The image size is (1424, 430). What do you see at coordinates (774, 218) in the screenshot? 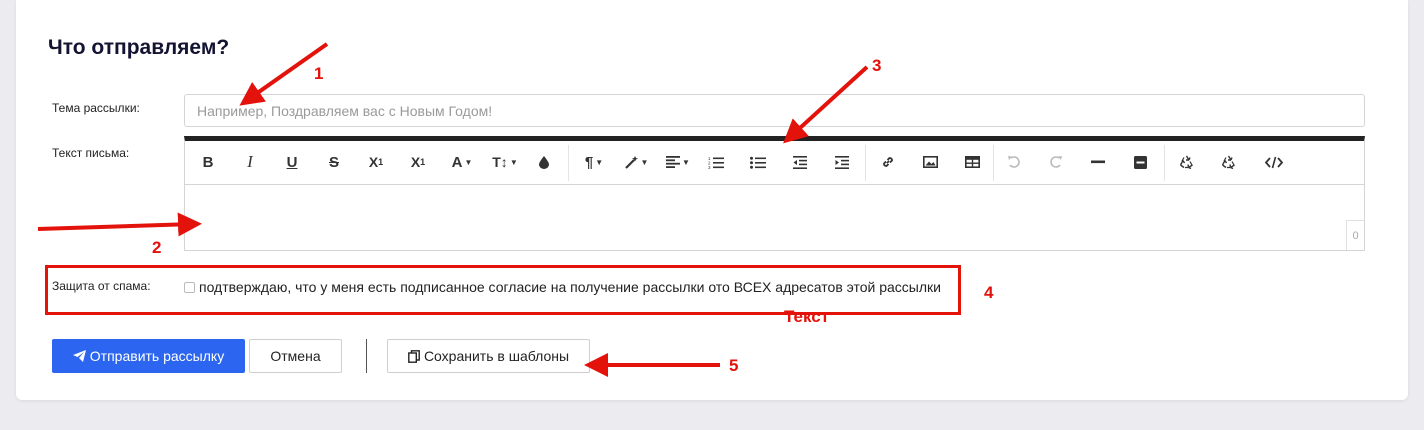
I see `editor-body` at bounding box center [774, 218].